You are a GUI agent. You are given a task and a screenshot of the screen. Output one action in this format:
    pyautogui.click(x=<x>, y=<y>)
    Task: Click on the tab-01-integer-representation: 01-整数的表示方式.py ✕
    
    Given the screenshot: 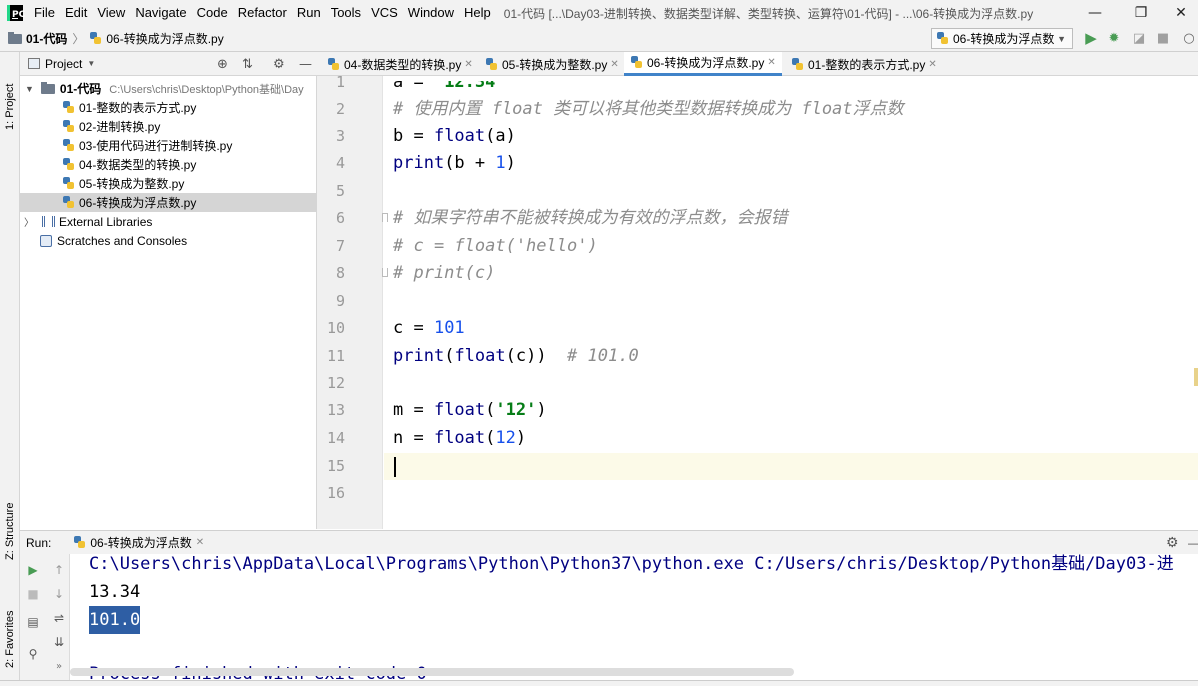 What is the action you would take?
    pyautogui.click(x=864, y=64)
    